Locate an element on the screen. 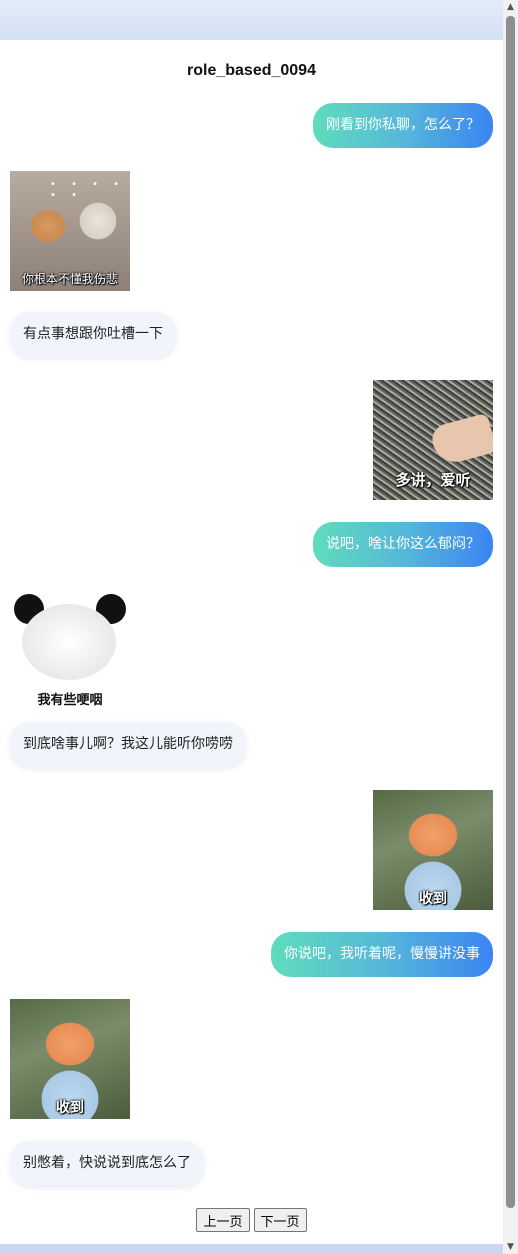 The image size is (518, 1254). chat-bubble-incoming: 有点事想跟你吐槽一下 is located at coordinates (93, 334).